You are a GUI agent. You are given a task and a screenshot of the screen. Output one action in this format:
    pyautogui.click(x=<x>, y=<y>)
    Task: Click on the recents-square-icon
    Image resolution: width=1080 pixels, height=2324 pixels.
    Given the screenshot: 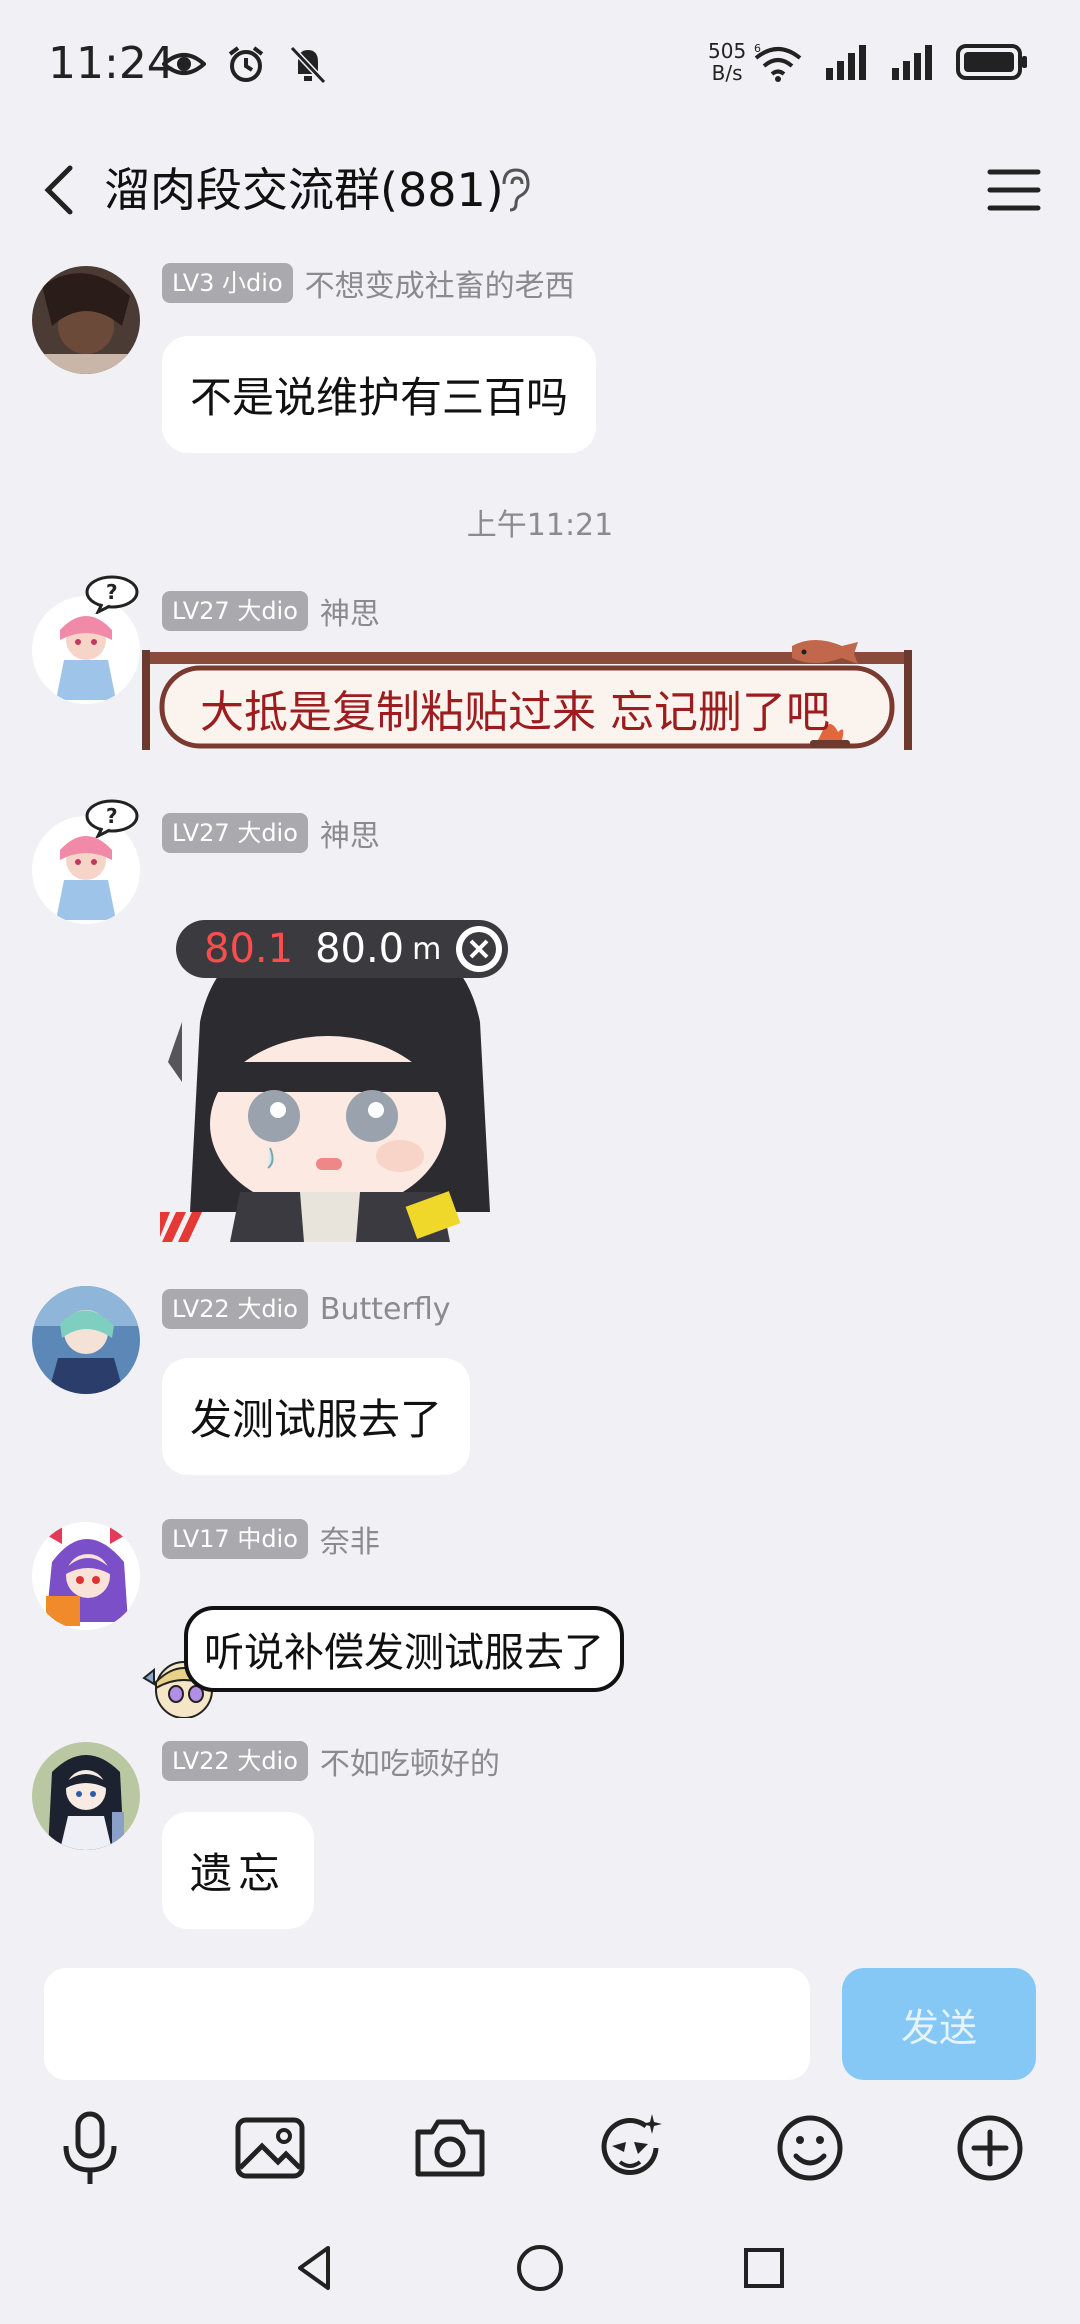 What is the action you would take?
    pyautogui.click(x=764, y=2268)
    